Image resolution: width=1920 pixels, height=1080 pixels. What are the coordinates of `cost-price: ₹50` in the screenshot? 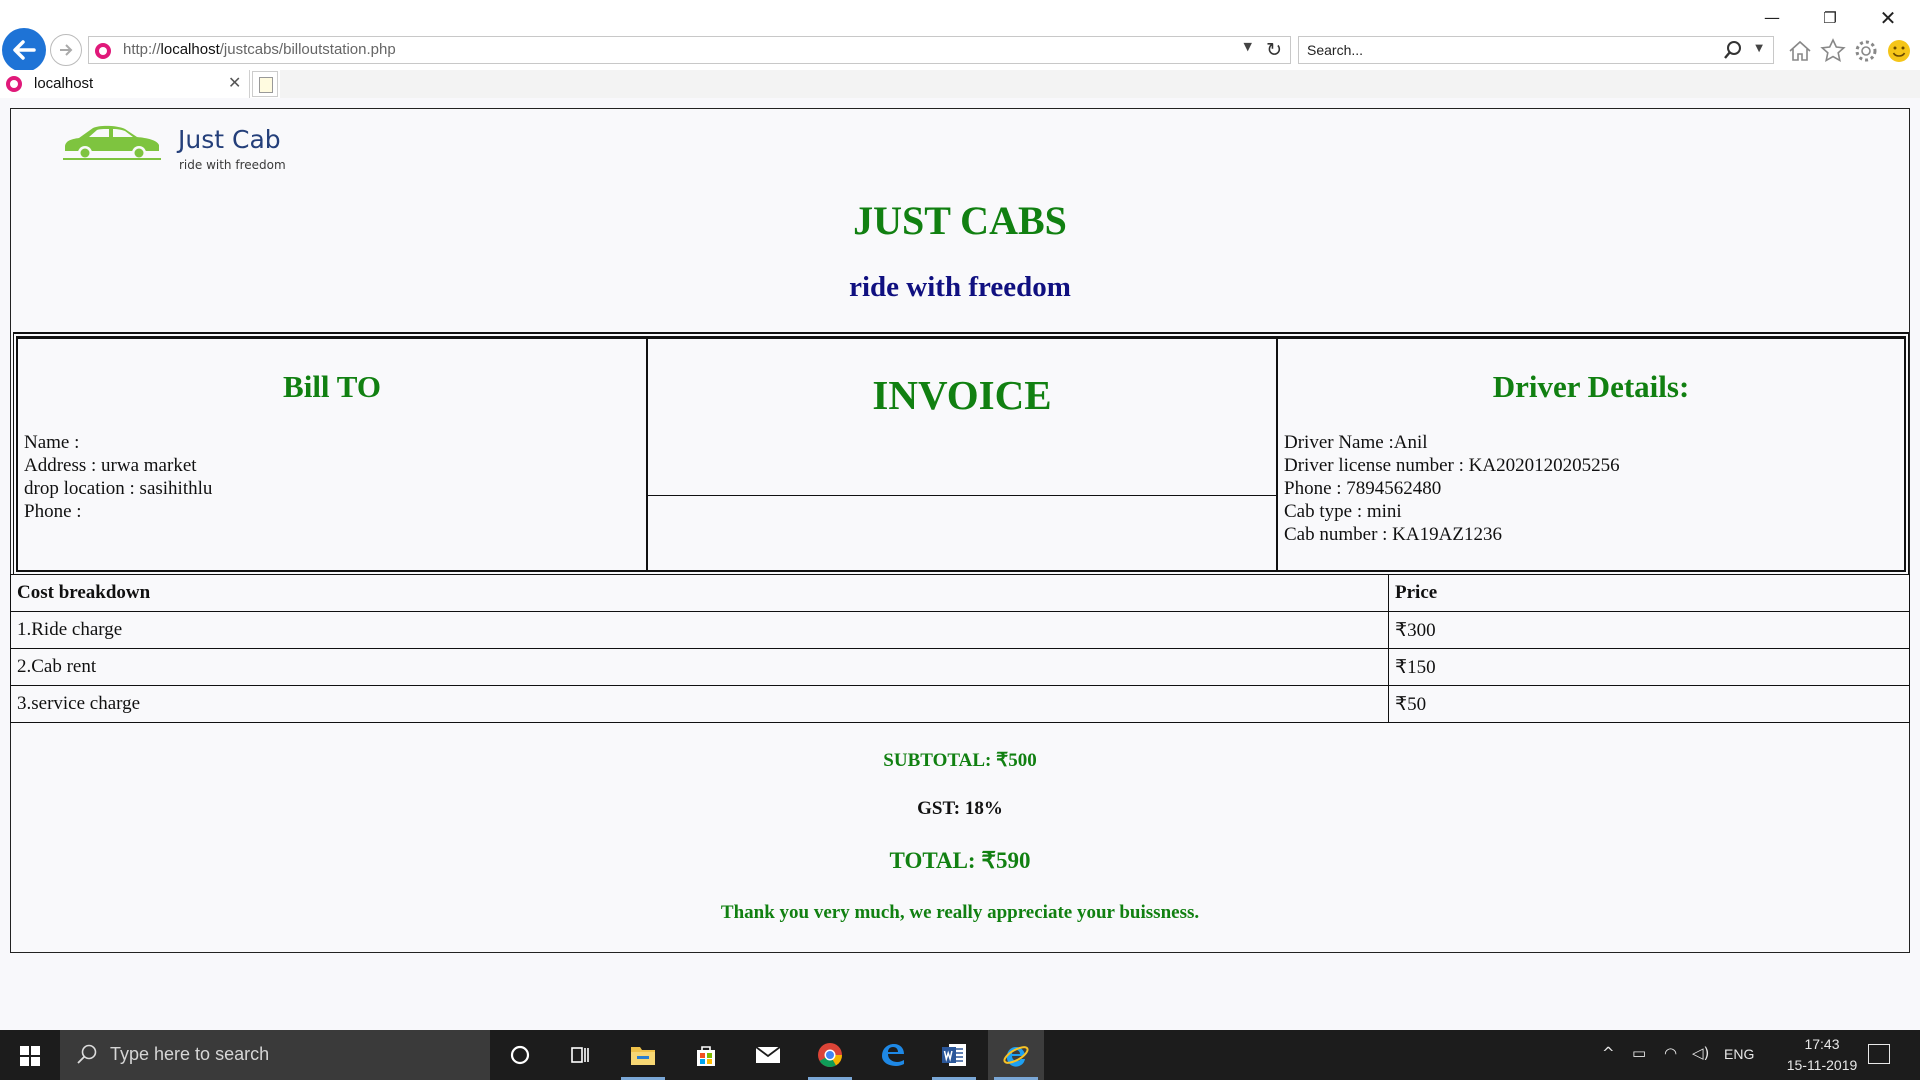 It's located at (1649, 704).